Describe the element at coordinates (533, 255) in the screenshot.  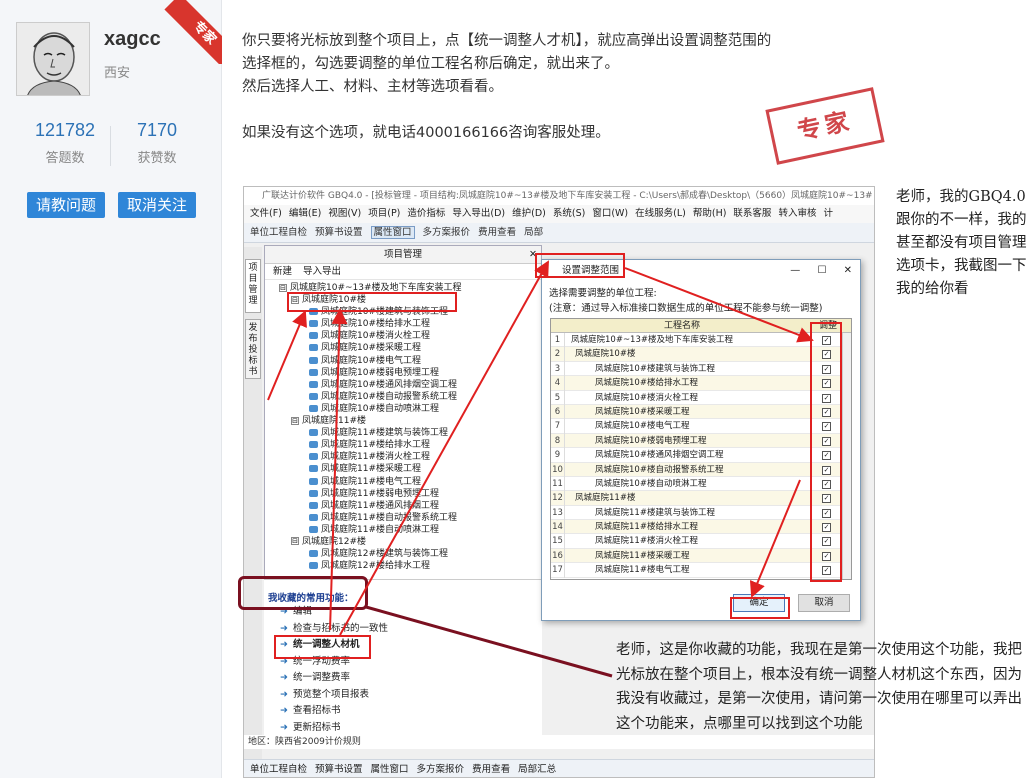
I see `close-icon: ✕` at that location.